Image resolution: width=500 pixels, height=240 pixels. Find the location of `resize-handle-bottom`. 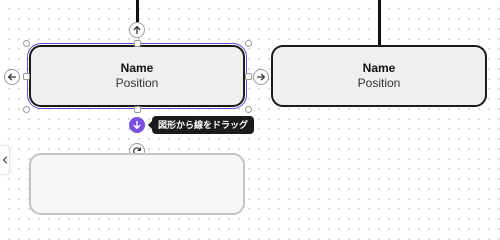

resize-handle-bottom is located at coordinates (137, 109).